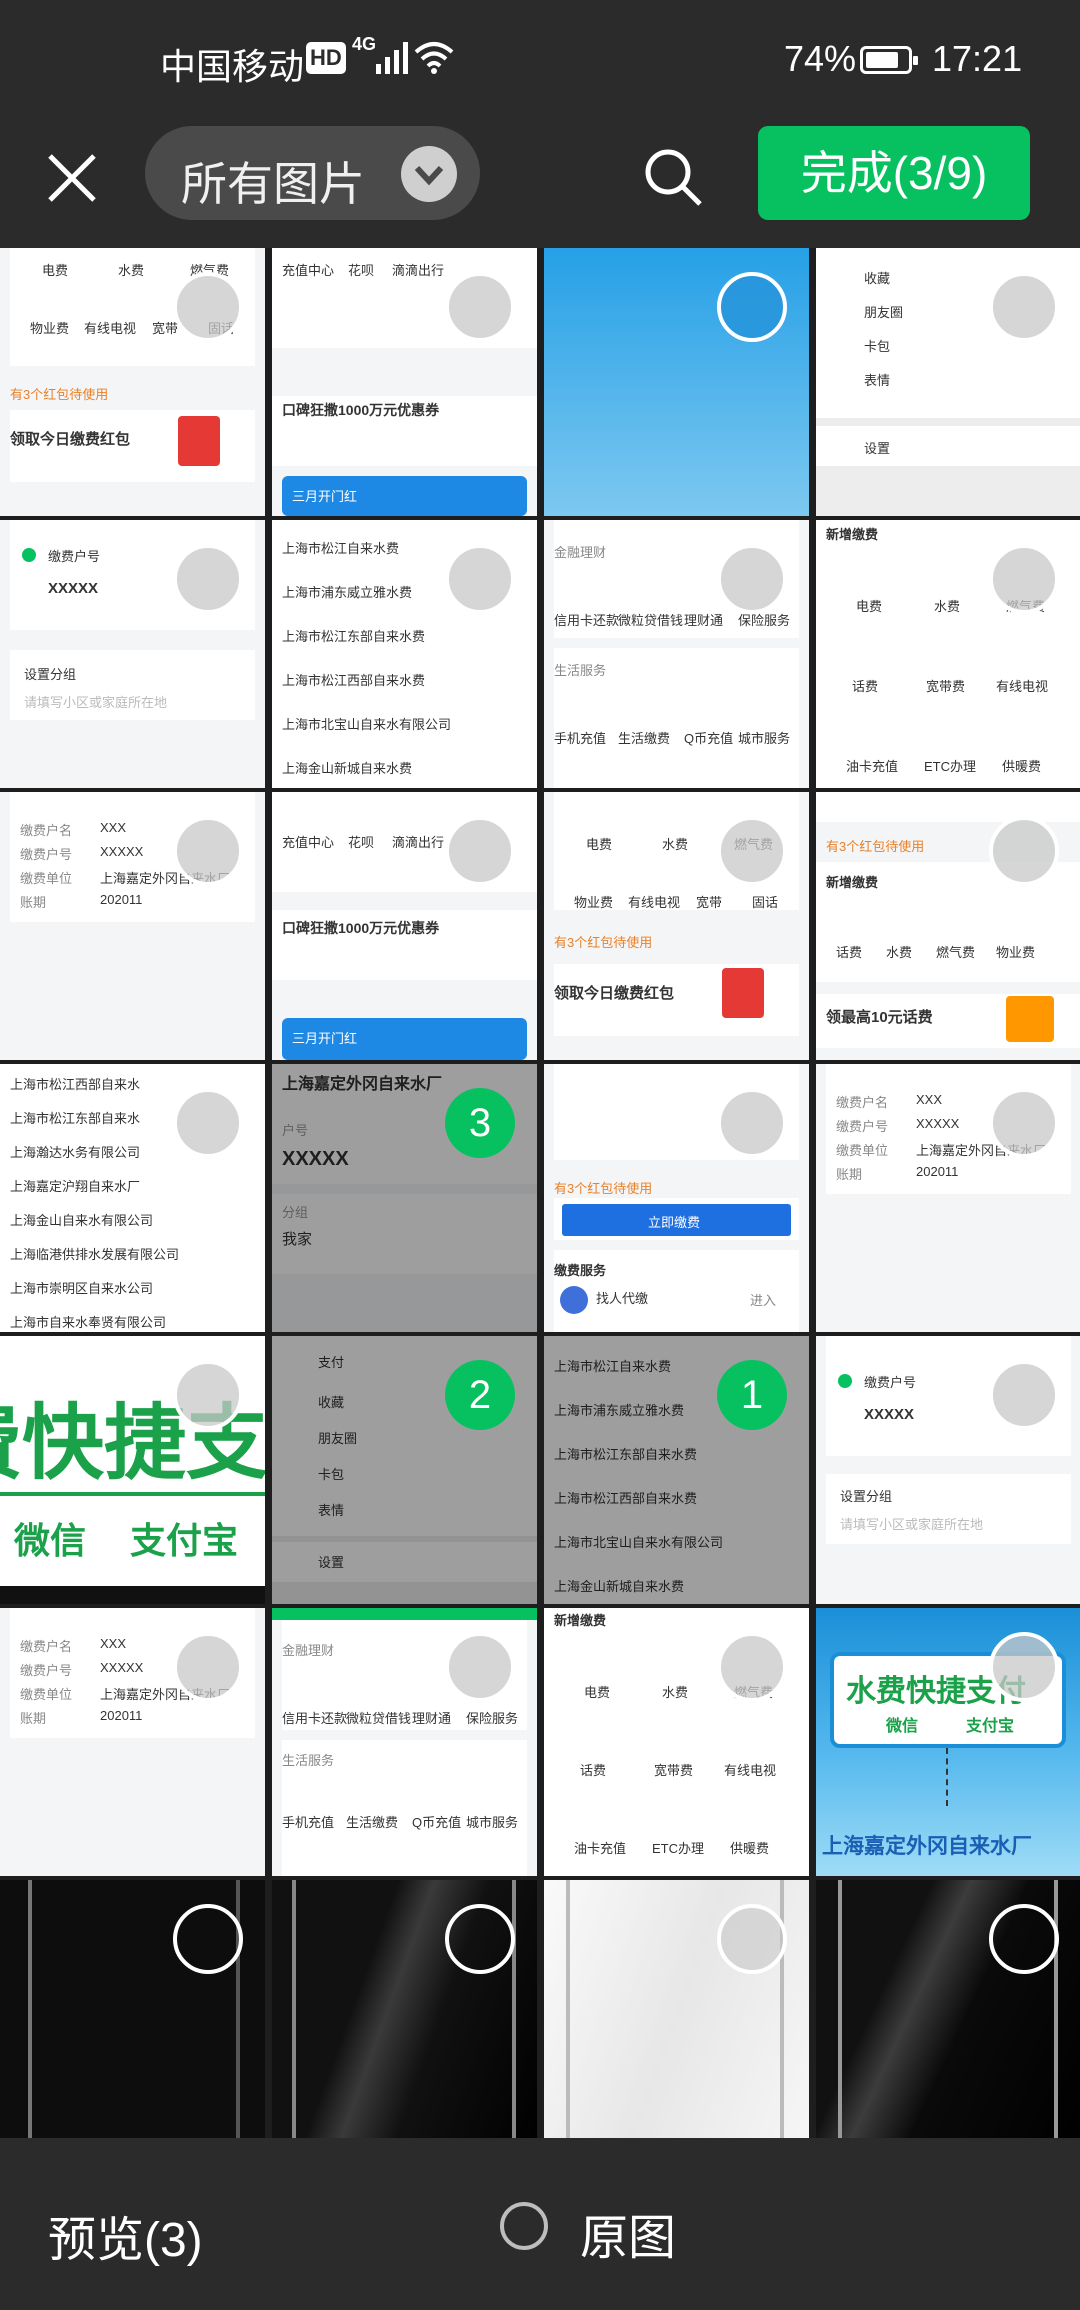 This screenshot has width=1080, height=2310. What do you see at coordinates (404, 1198) in the screenshot?
I see `photo-thumbnail-selected: 上海嘉定外冈自来水厂 户号 XXXXX 分组 我家 3` at bounding box center [404, 1198].